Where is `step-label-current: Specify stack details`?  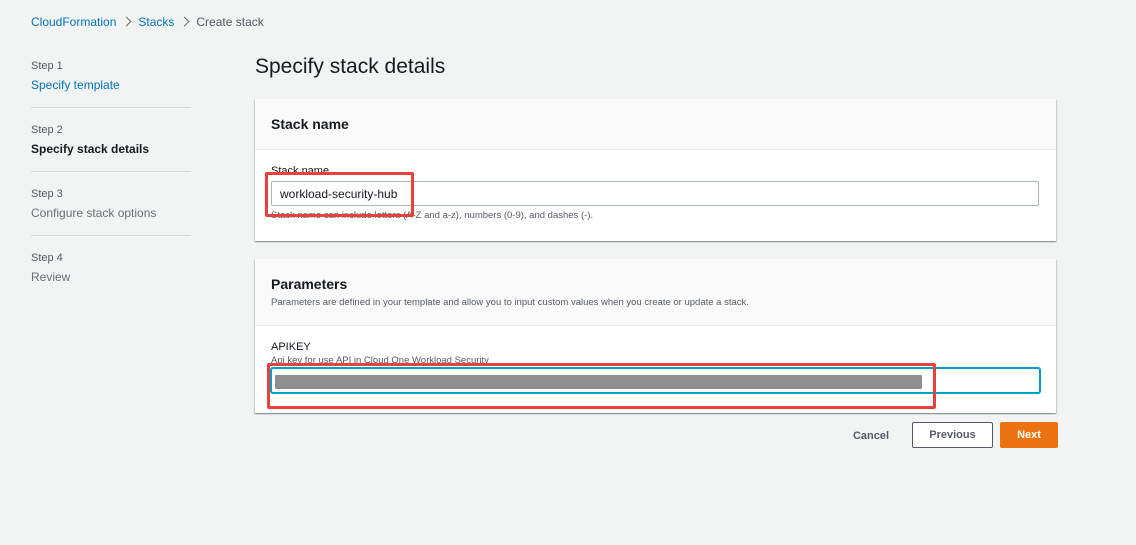 step-label-current: Specify stack details is located at coordinates (90, 149).